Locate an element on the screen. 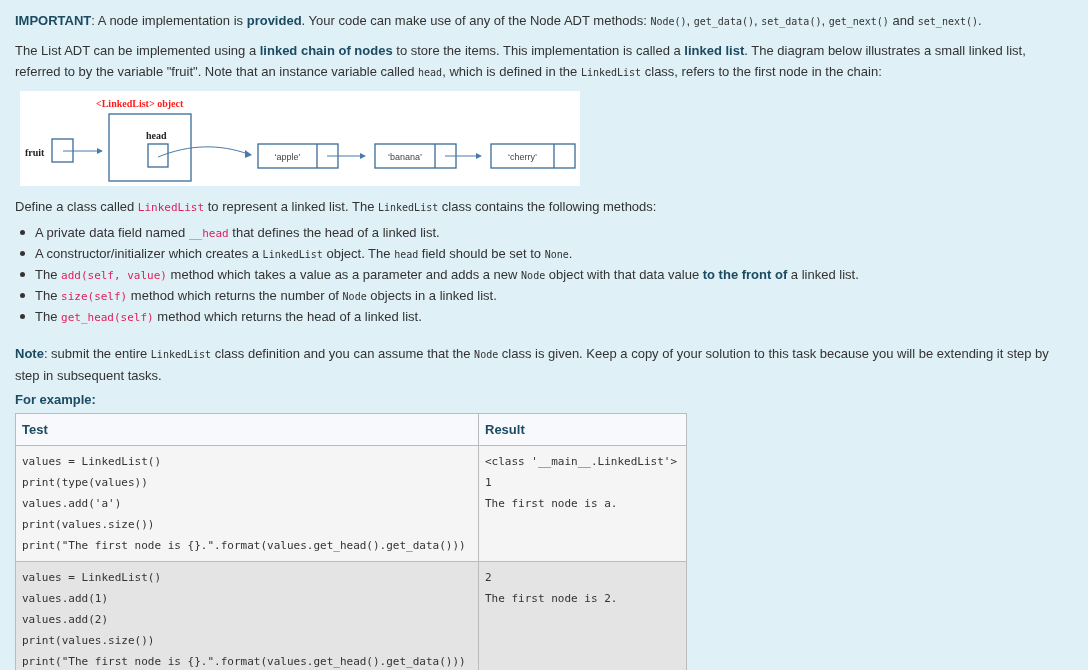 This screenshot has height=670, width=1088. table-cell: 2 The first node is 2. is located at coordinates (582, 615).